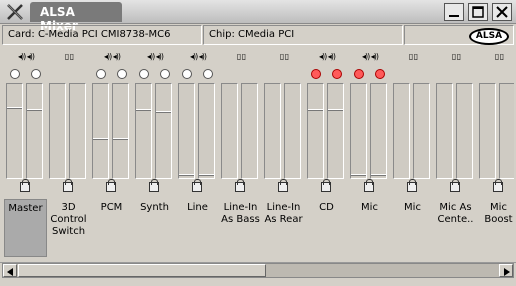 This screenshot has height=286, width=516. Describe the element at coordinates (454, 12) in the screenshot. I see `minimize-button` at that location.